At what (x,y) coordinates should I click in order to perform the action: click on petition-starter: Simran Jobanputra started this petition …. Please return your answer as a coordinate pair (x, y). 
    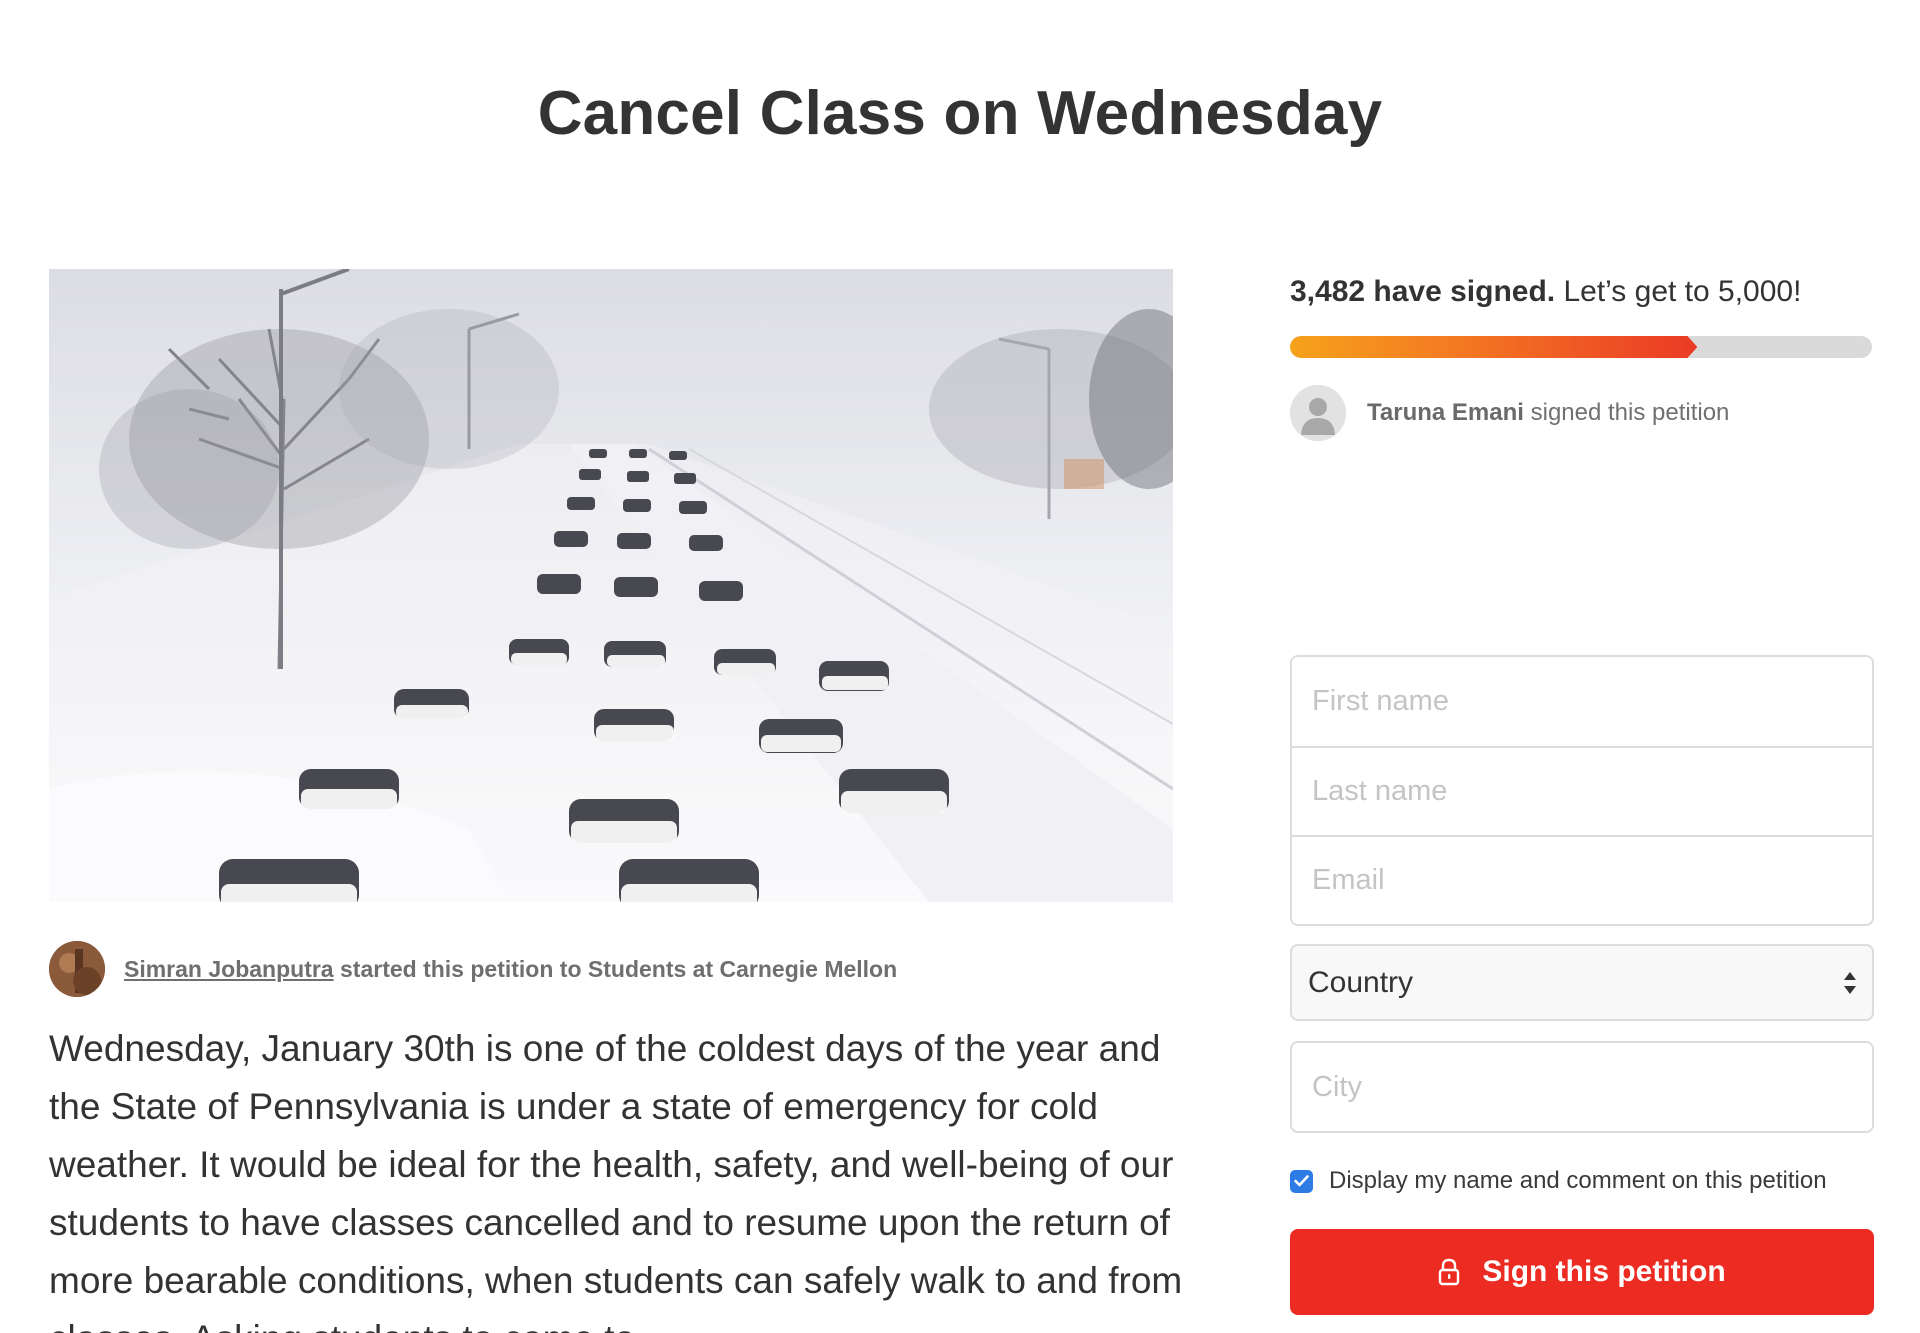
    Looking at the image, I should click on (473, 969).